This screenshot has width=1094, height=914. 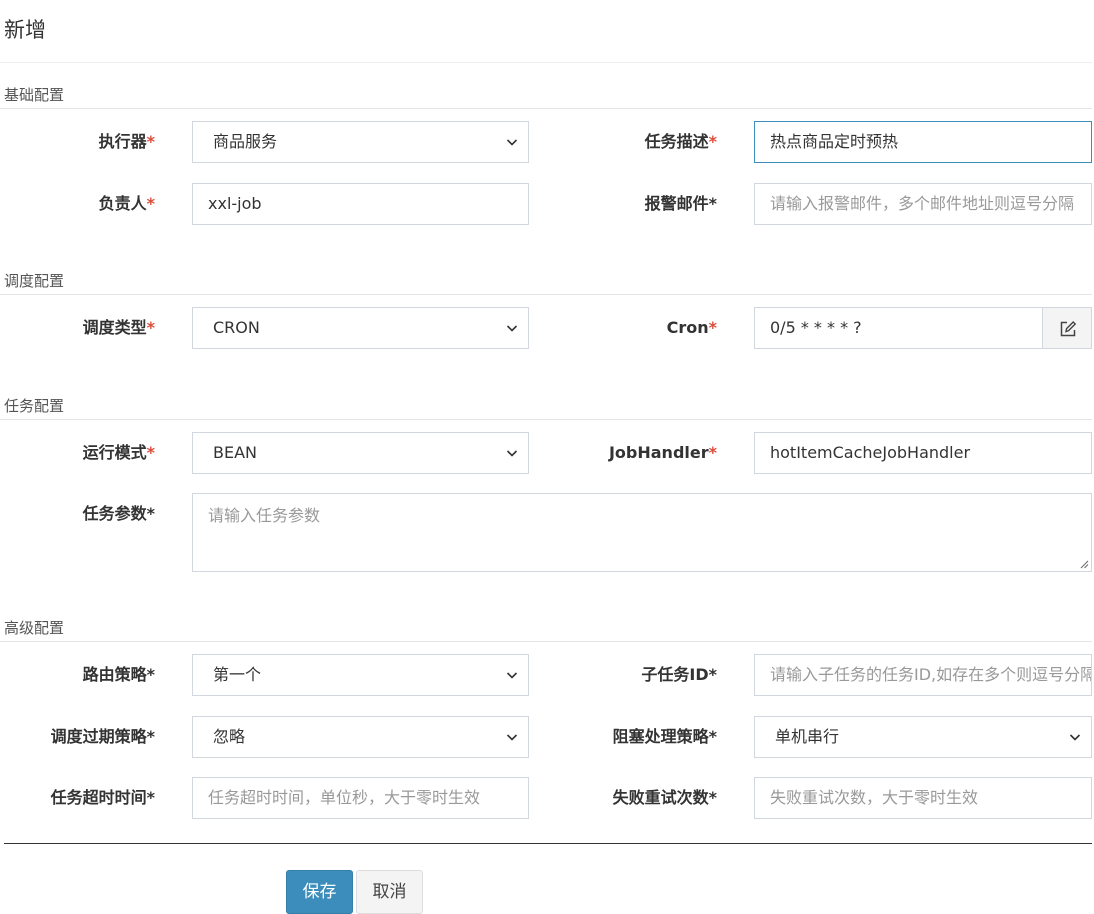 I want to click on timeout-input: 任务超时时间，单位秒，大于零时生效, so click(x=360, y=798).